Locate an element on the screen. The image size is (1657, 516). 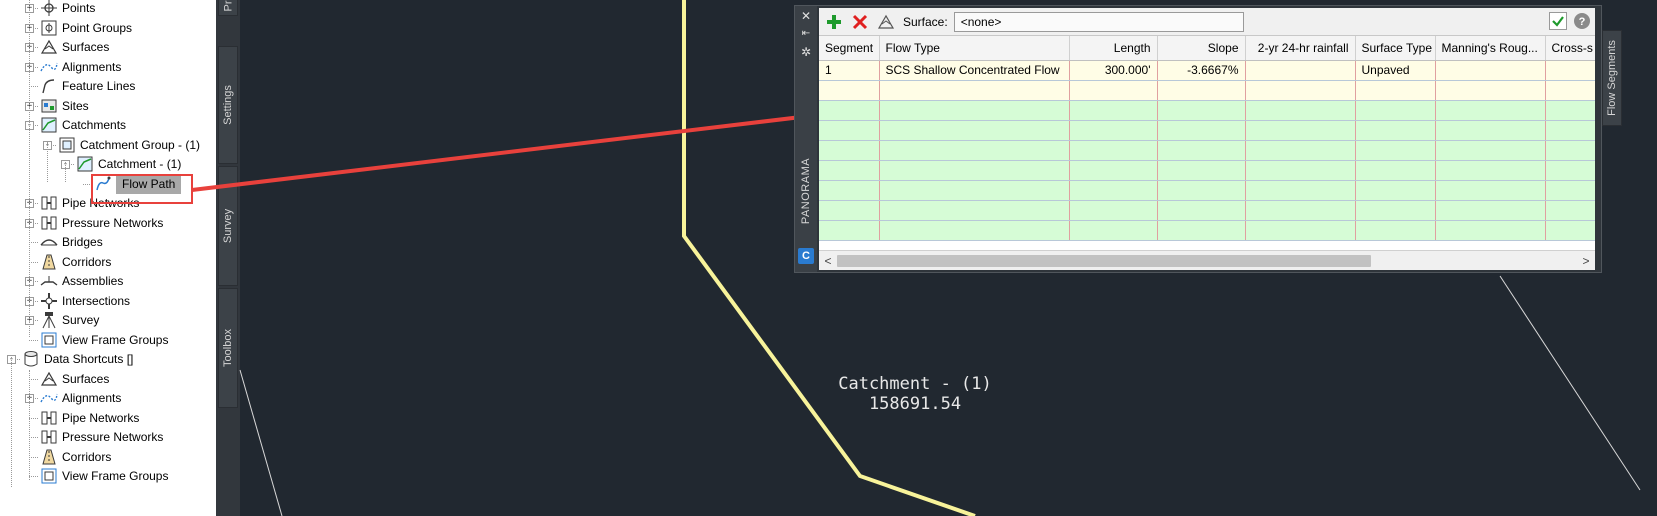
cell-surface-type: Unpaved is located at coordinates (1395, 70).